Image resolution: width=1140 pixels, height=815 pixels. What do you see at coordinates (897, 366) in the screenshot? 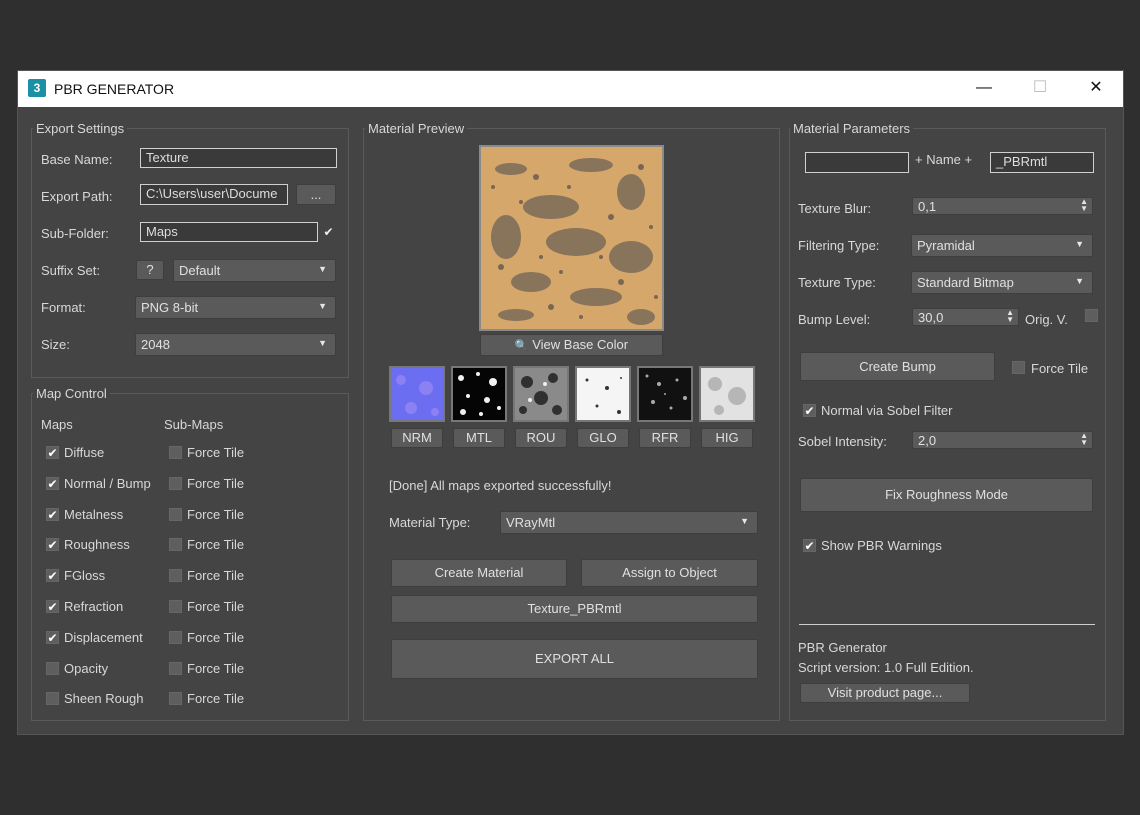
I see `create-bump-button: Create Bump` at bounding box center [897, 366].